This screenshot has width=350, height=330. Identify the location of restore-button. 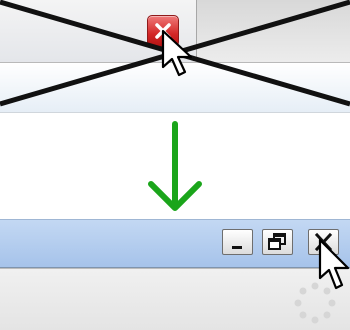
(277, 242).